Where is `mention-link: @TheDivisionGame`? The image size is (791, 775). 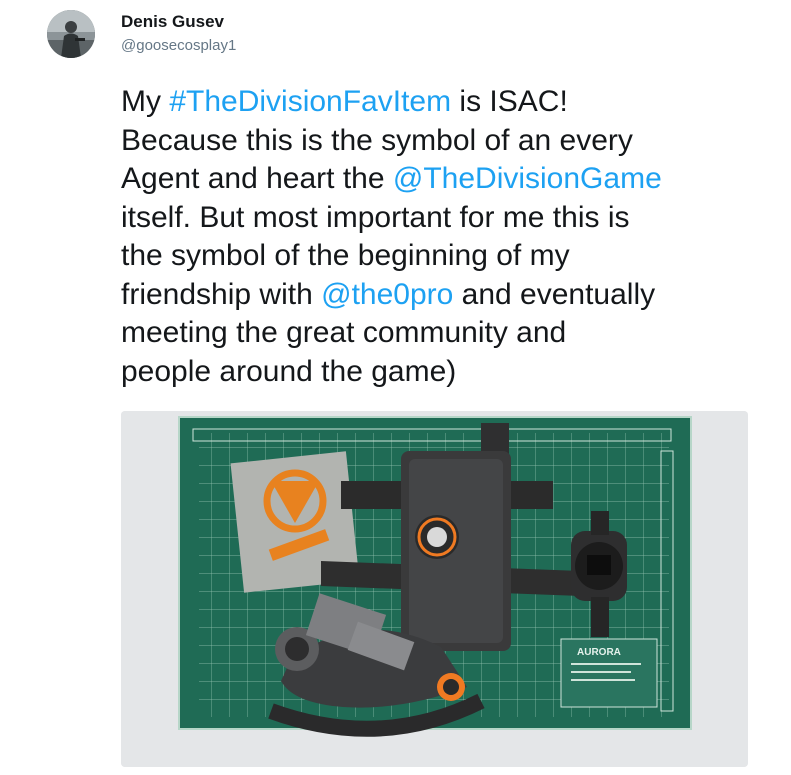 mention-link: @TheDivisionGame is located at coordinates (527, 178).